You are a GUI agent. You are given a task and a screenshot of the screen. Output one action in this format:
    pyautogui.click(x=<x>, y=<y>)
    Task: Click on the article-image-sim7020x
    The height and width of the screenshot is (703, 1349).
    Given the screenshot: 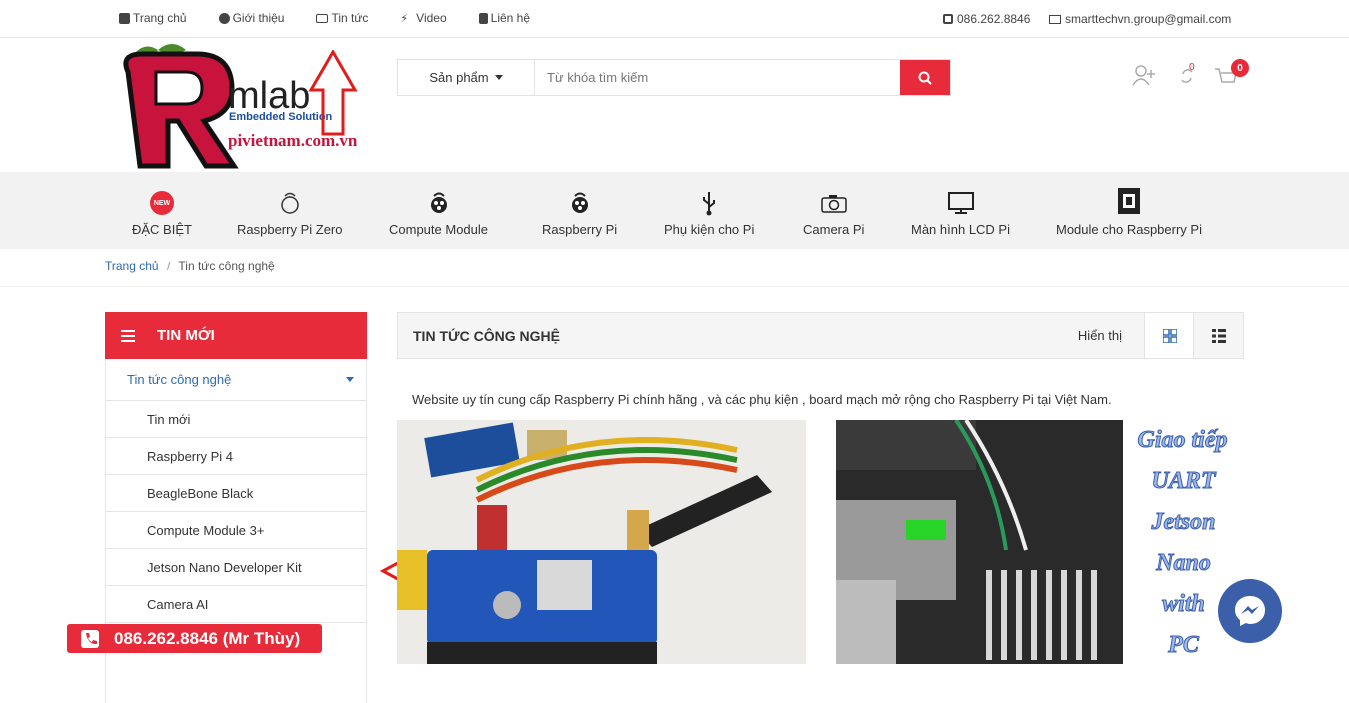 What is the action you would take?
    pyautogui.click(x=601, y=542)
    